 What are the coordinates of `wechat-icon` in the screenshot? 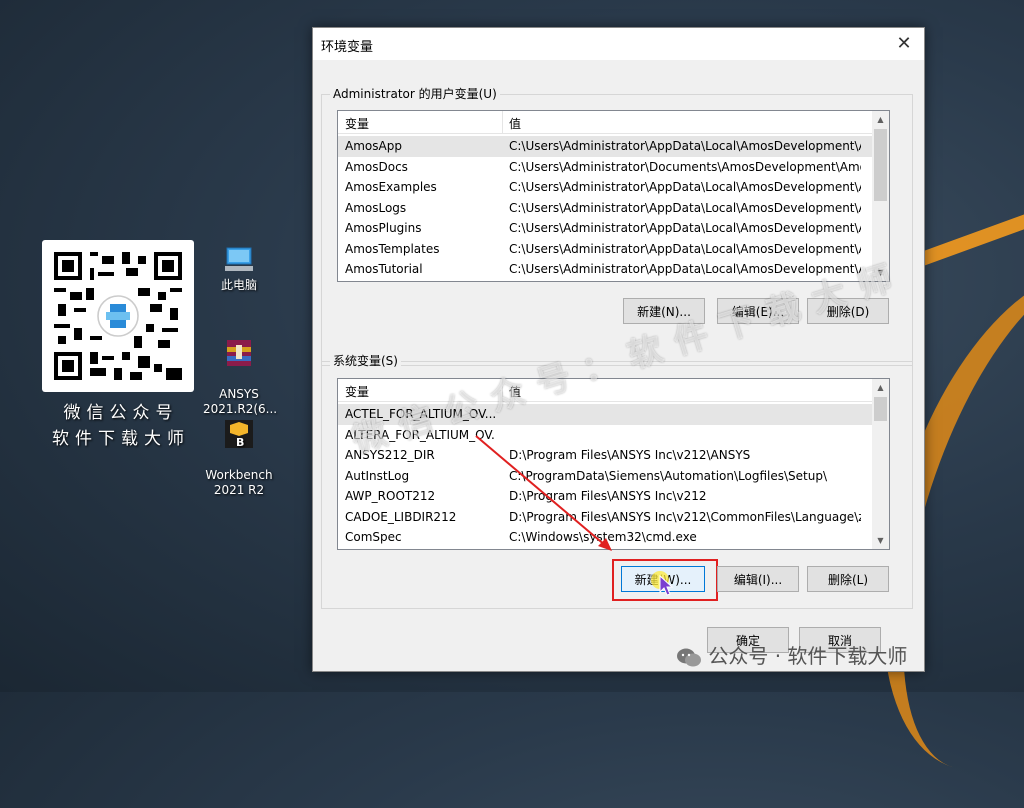 It's located at (689, 657).